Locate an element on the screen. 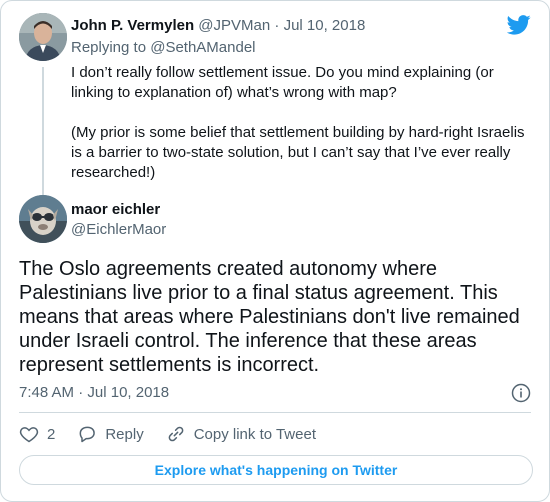 The image size is (550, 502). reply-label: Reply is located at coordinates (124, 434).